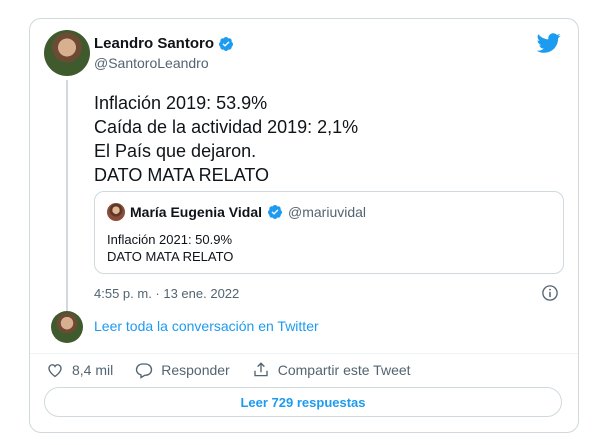 The width and height of the screenshot is (609, 445). What do you see at coordinates (175, 151) in the screenshot?
I see `tweet-text-line: El País que dejaron.` at bounding box center [175, 151].